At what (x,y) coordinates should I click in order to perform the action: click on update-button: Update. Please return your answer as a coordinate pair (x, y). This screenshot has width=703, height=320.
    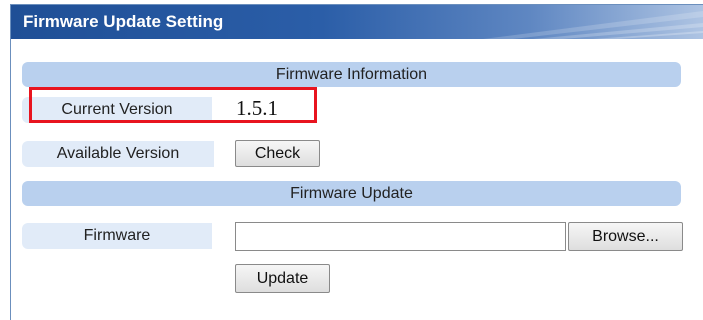
    Looking at the image, I should click on (282, 278).